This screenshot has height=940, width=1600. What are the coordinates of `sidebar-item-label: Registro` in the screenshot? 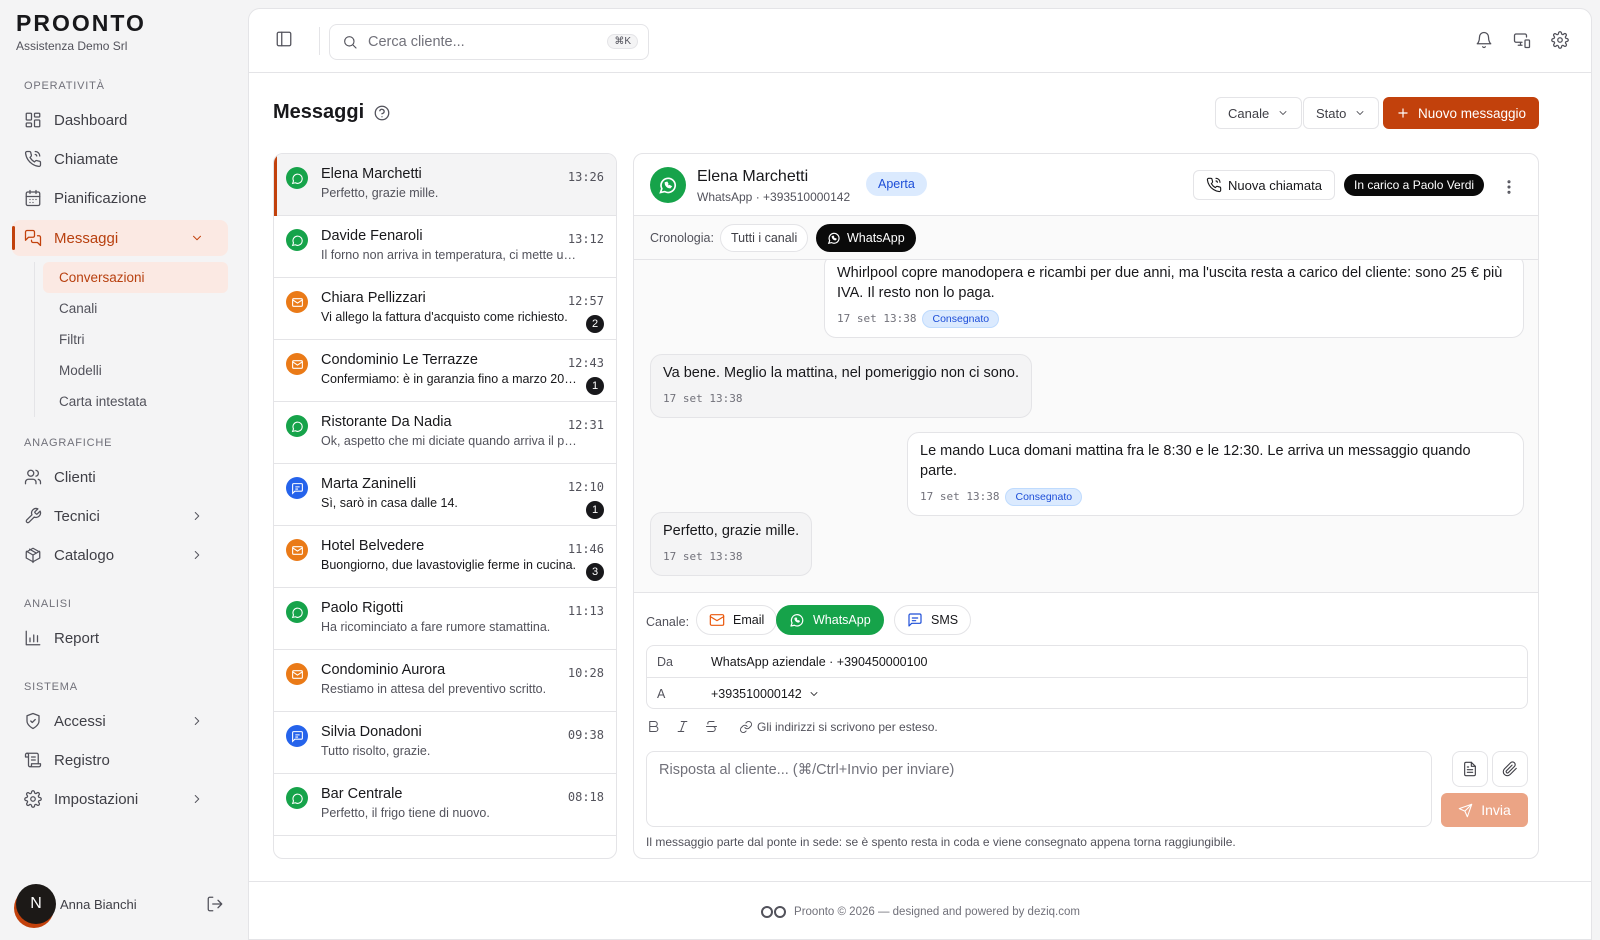 It's located at (82, 760).